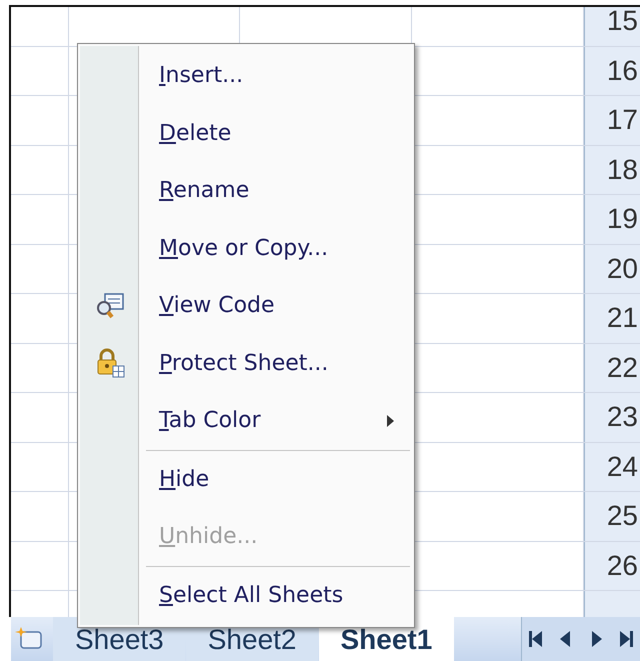  Describe the element at coordinates (110, 363) in the screenshot. I see `padlock-icon` at that location.